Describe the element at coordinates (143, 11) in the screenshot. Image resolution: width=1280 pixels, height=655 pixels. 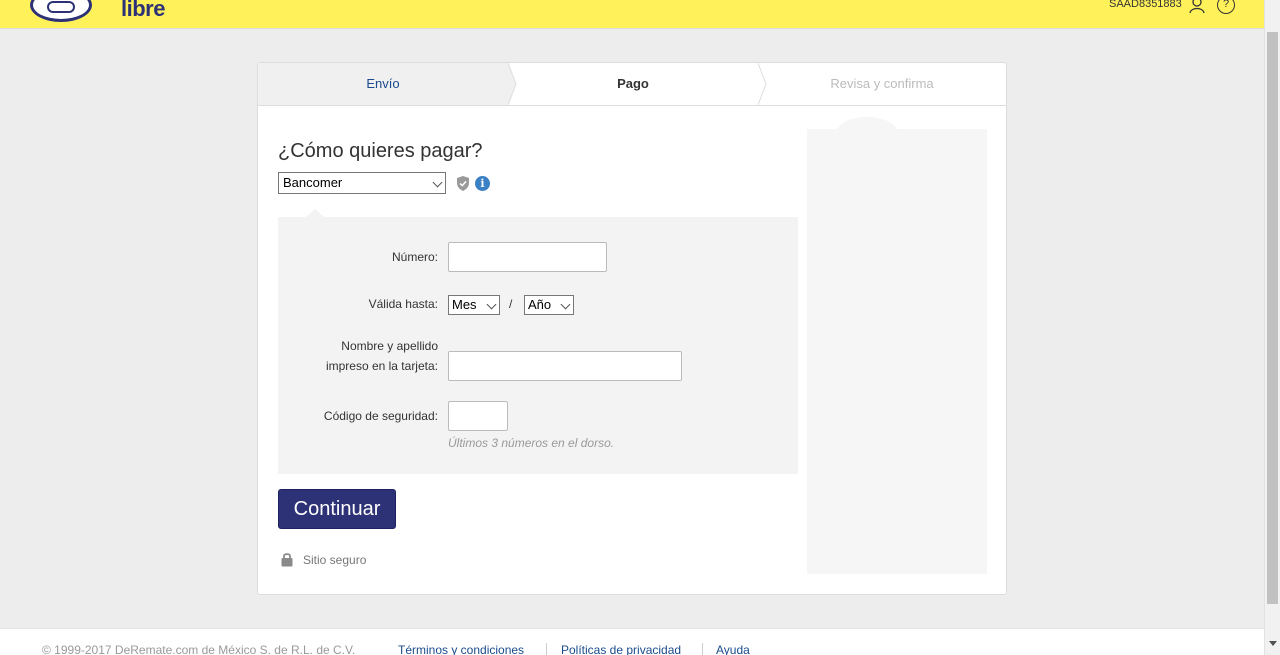
I see `logo-text: libre` at that location.